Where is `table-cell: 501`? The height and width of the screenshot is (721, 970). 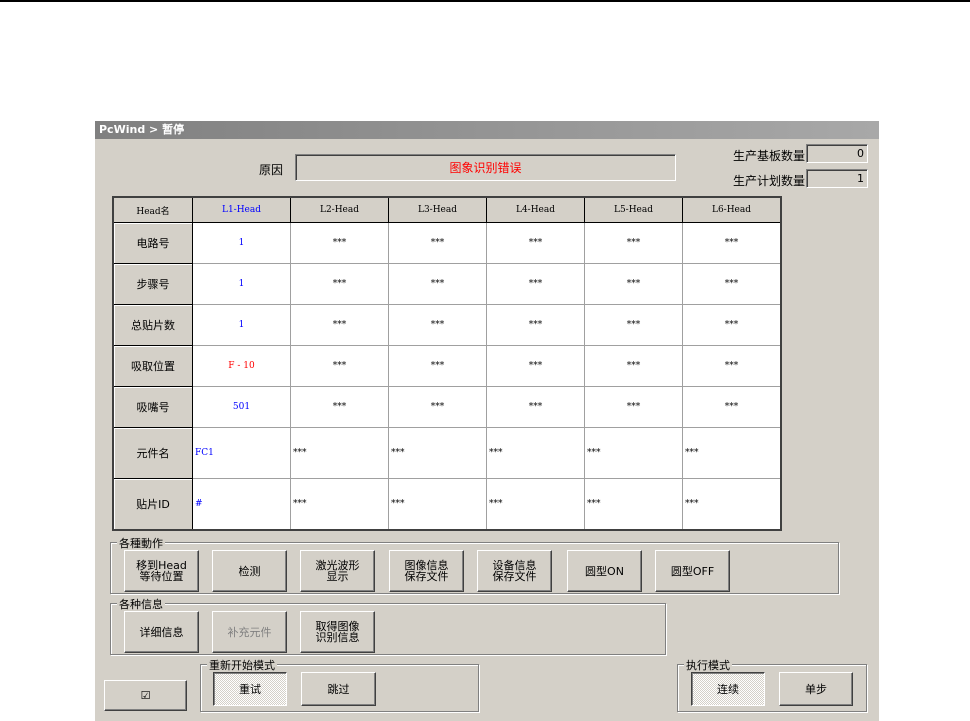 table-cell: 501 is located at coordinates (241, 407).